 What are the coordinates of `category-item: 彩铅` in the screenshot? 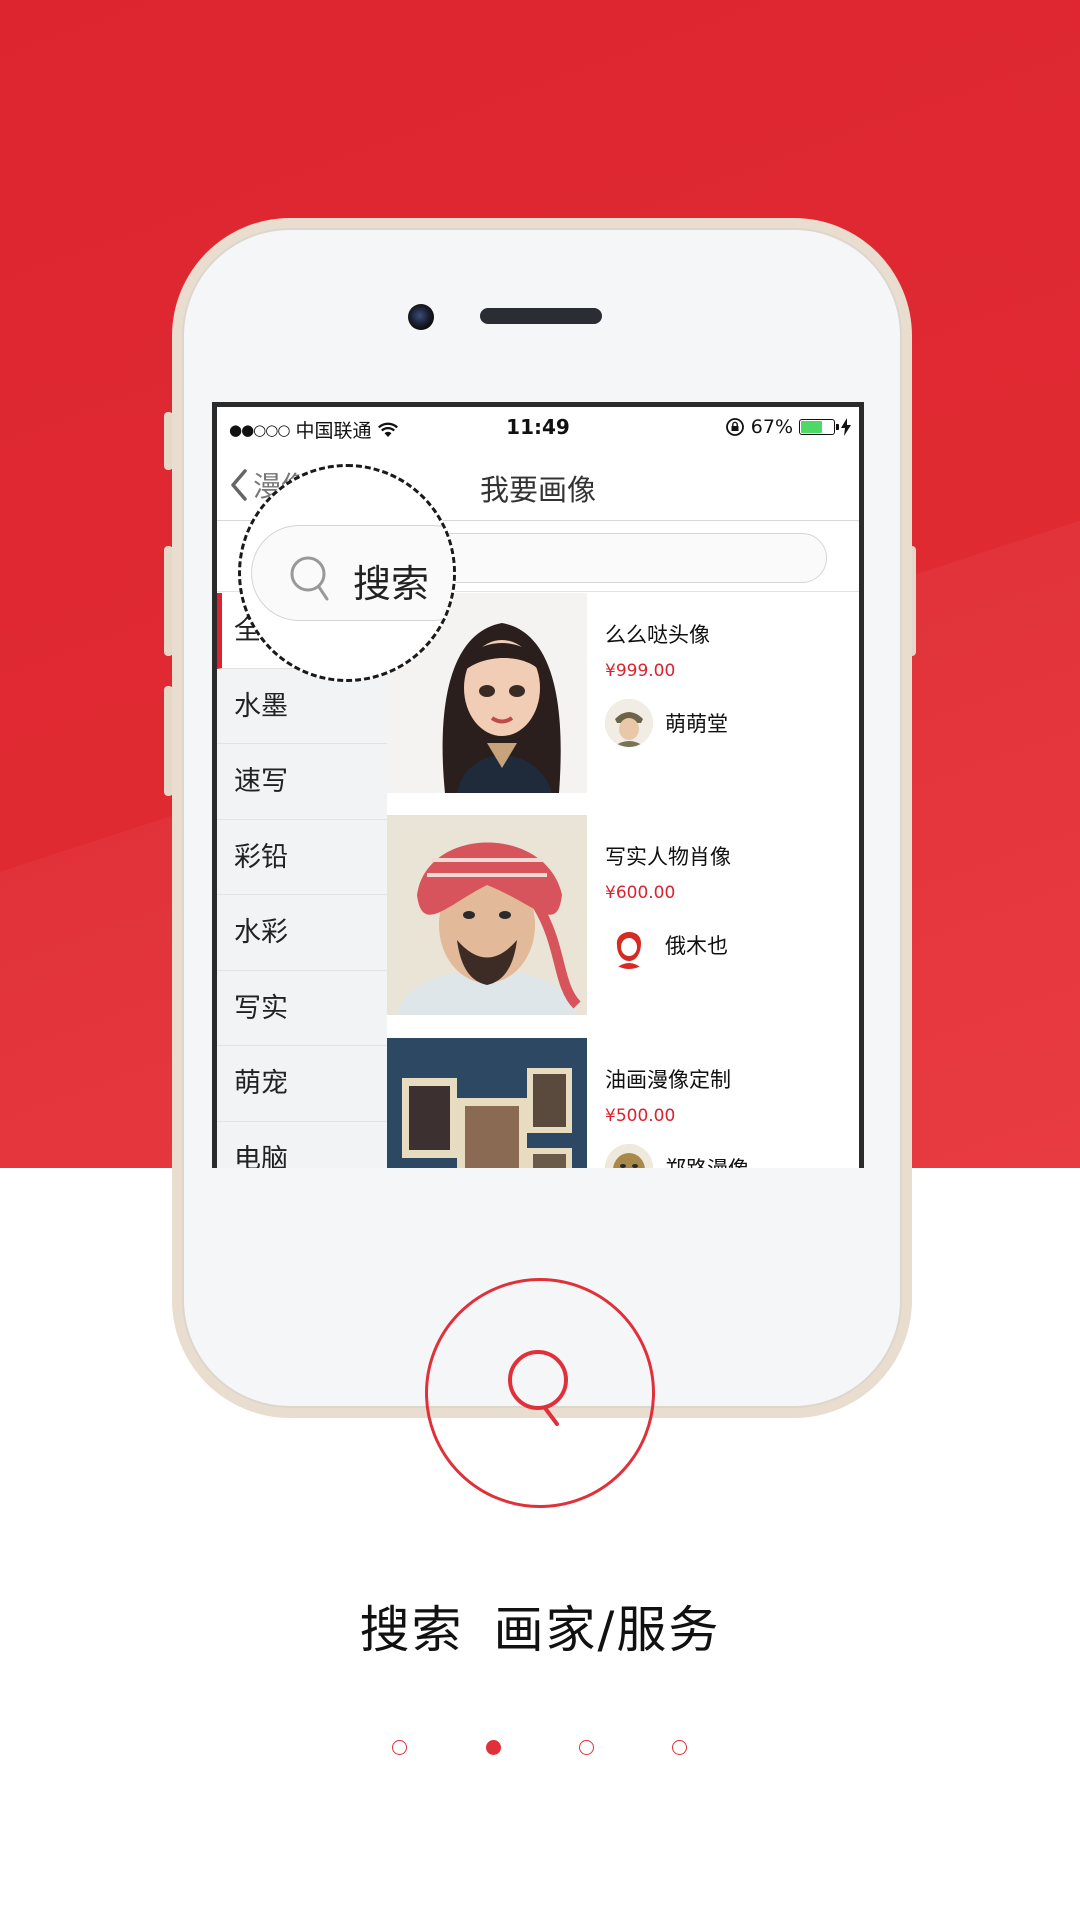 It's located at (302, 857).